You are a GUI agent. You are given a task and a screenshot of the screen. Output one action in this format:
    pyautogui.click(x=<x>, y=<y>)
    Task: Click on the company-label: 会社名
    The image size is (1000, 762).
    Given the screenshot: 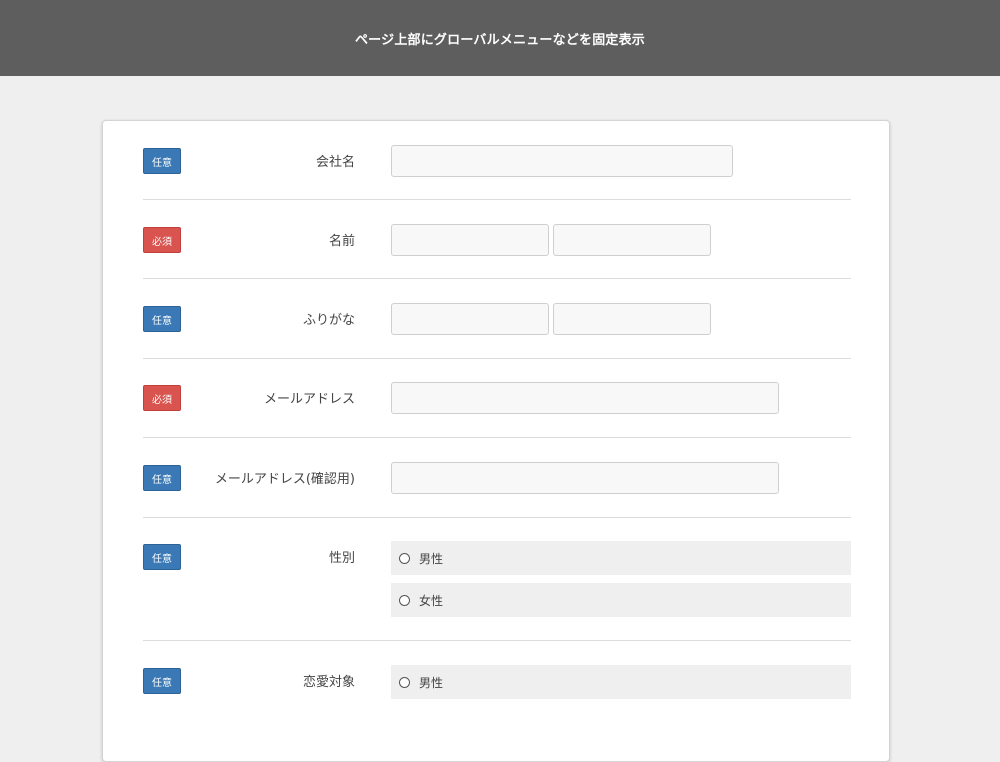 What is the action you would take?
    pyautogui.click(x=335, y=162)
    